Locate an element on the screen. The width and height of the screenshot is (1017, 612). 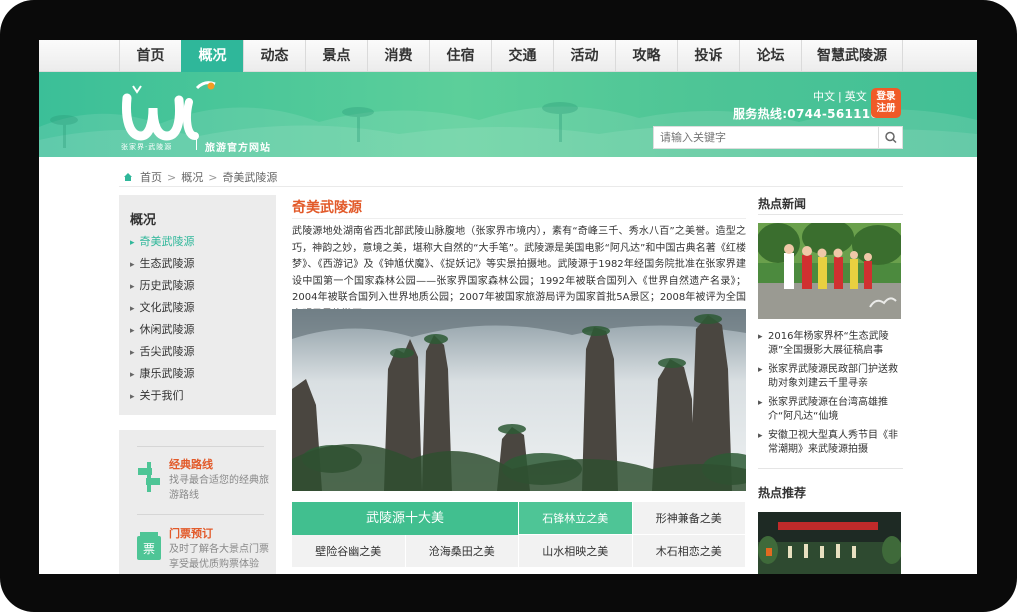
ticket-title: 门票预订 is located at coordinates (191, 533).